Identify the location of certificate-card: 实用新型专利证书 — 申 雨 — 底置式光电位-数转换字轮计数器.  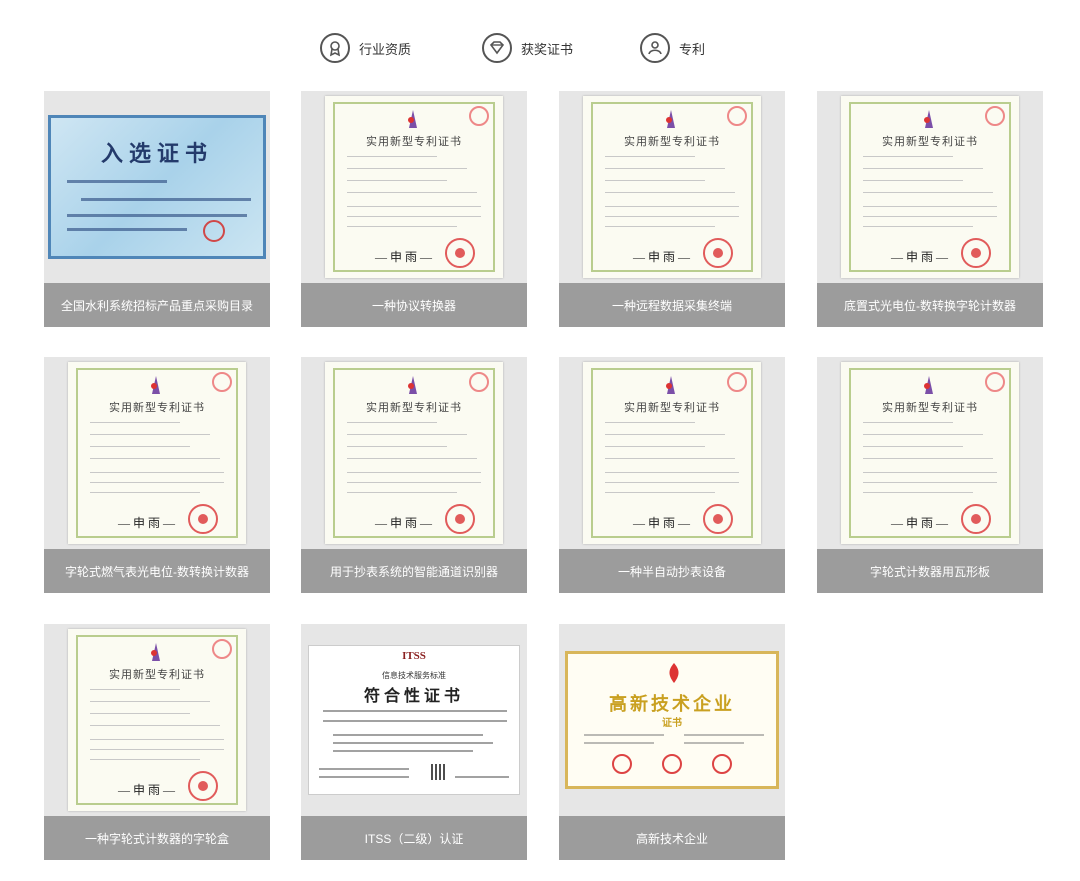
(930, 209).